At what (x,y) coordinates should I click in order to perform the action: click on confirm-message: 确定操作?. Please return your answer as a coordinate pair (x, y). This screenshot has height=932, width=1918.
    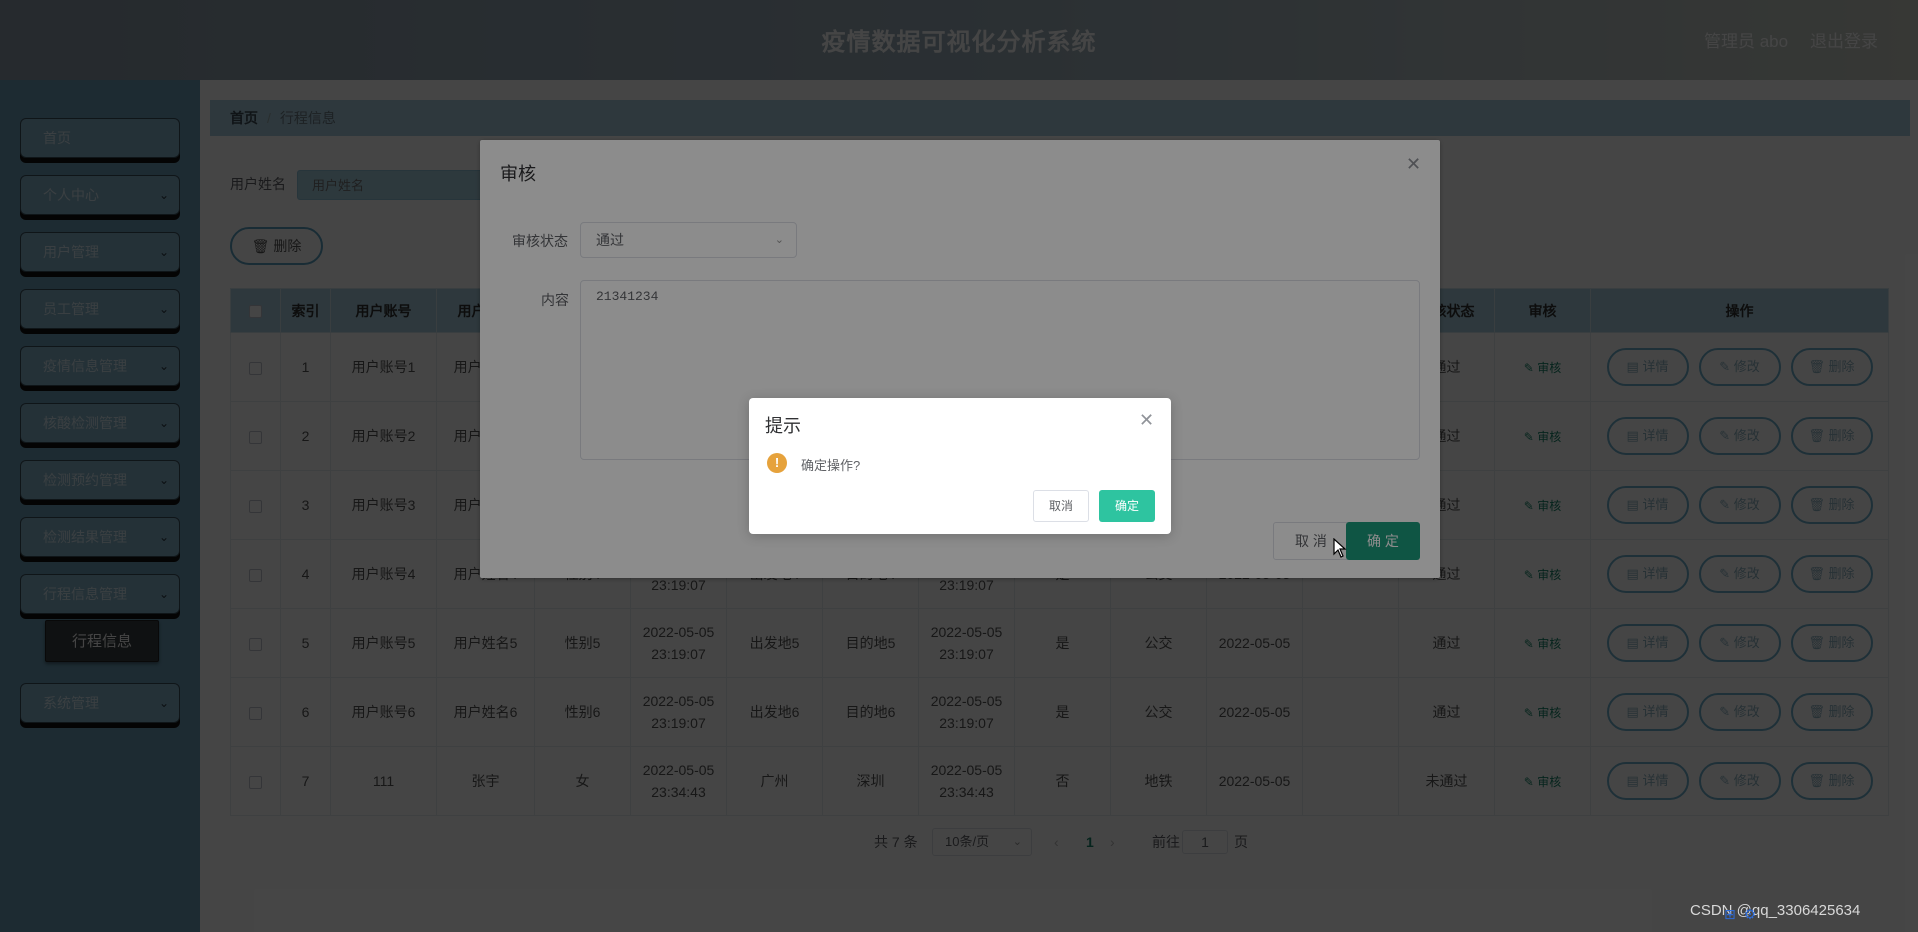
    Looking at the image, I should click on (831, 465).